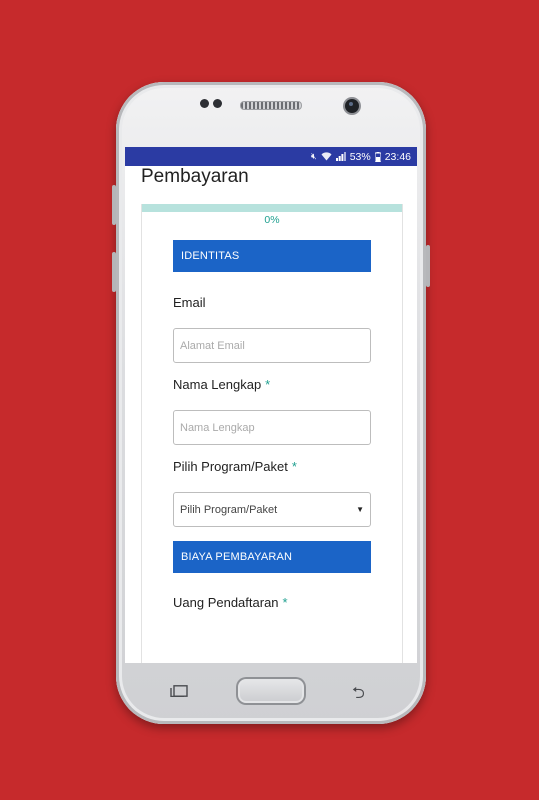 The height and width of the screenshot is (800, 539). What do you see at coordinates (226, 602) in the screenshot?
I see `uang-pendaftaran-label-text: Uang Pendaftaran` at bounding box center [226, 602].